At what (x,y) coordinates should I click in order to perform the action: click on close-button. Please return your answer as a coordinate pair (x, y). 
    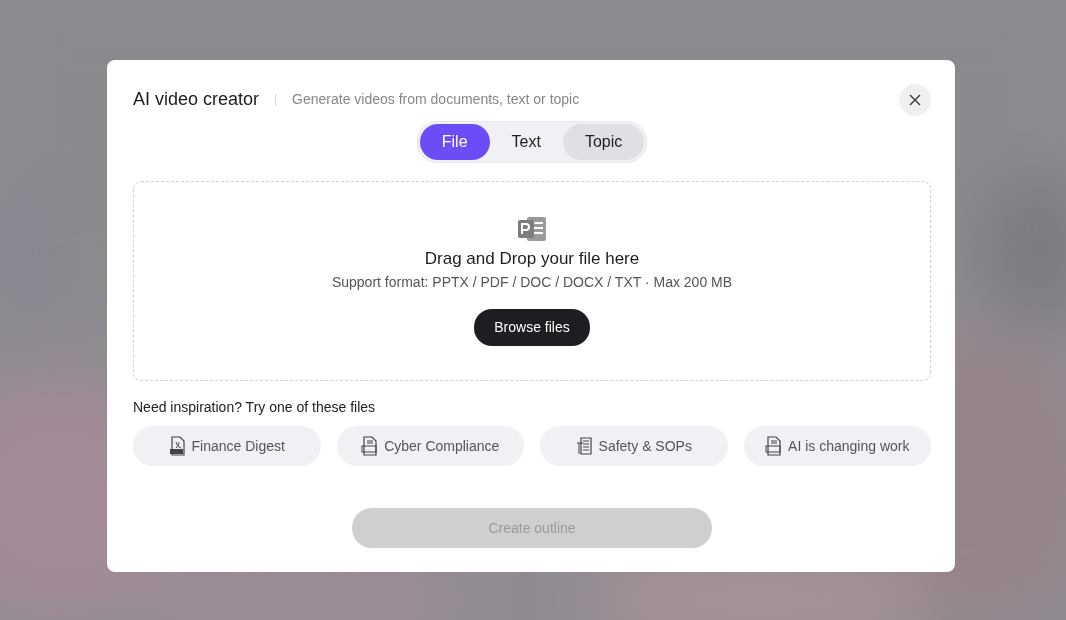
    Looking at the image, I should click on (915, 100).